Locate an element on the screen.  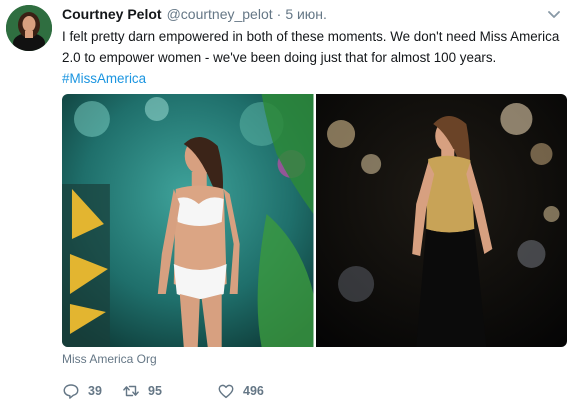
heart-icon is located at coordinates (226, 391).